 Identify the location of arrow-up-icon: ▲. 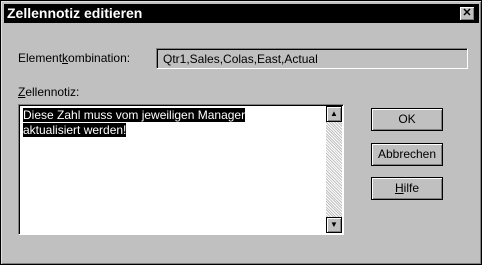
(334, 113).